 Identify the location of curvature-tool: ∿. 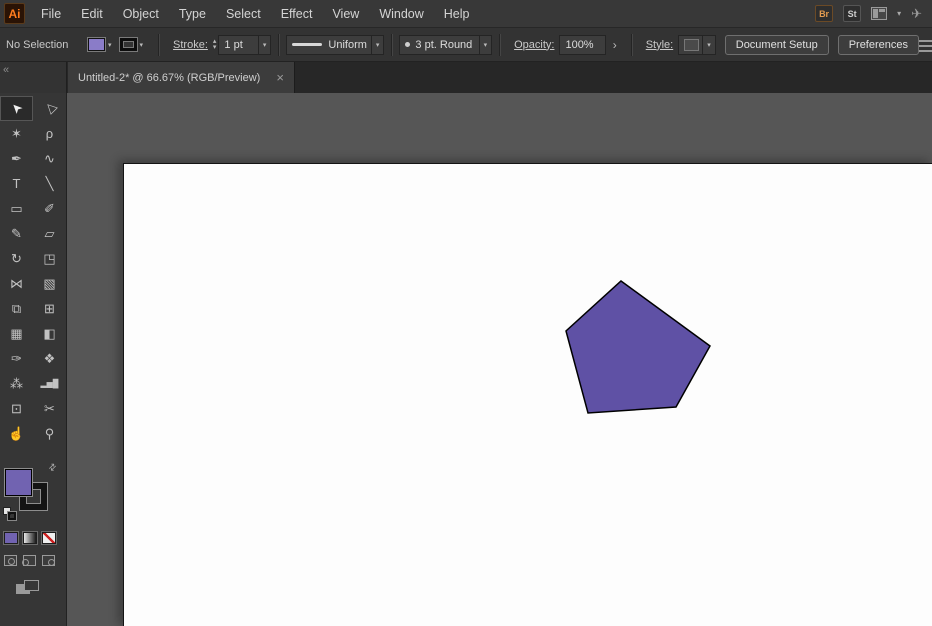
(49, 158).